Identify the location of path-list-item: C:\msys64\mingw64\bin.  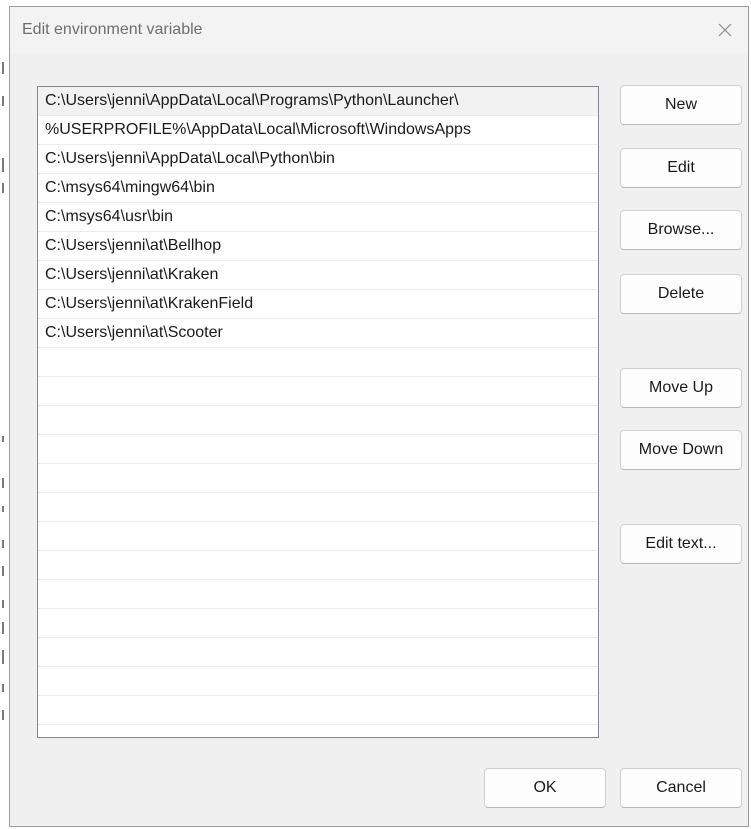
(318, 188).